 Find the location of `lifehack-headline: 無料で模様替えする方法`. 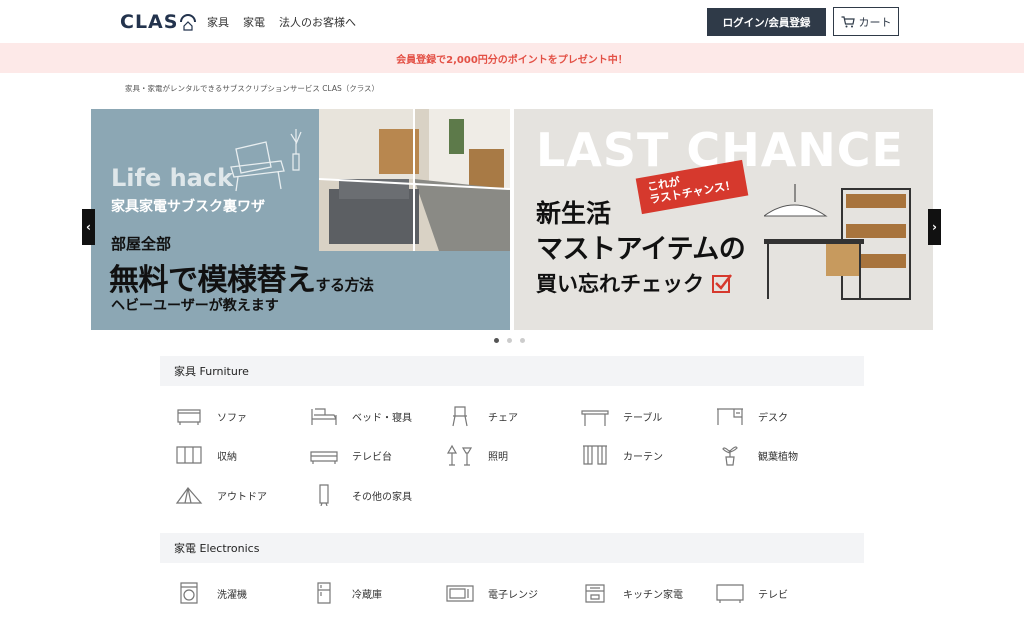

lifehack-headline: 無料で模様替えする方法 is located at coordinates (241, 280).